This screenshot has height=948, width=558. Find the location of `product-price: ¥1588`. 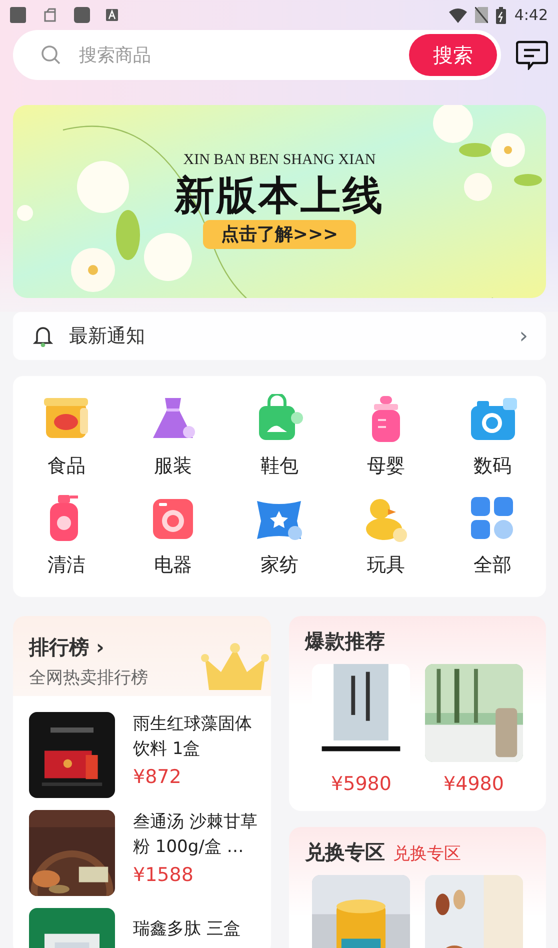

product-price: ¥1588 is located at coordinates (163, 875).